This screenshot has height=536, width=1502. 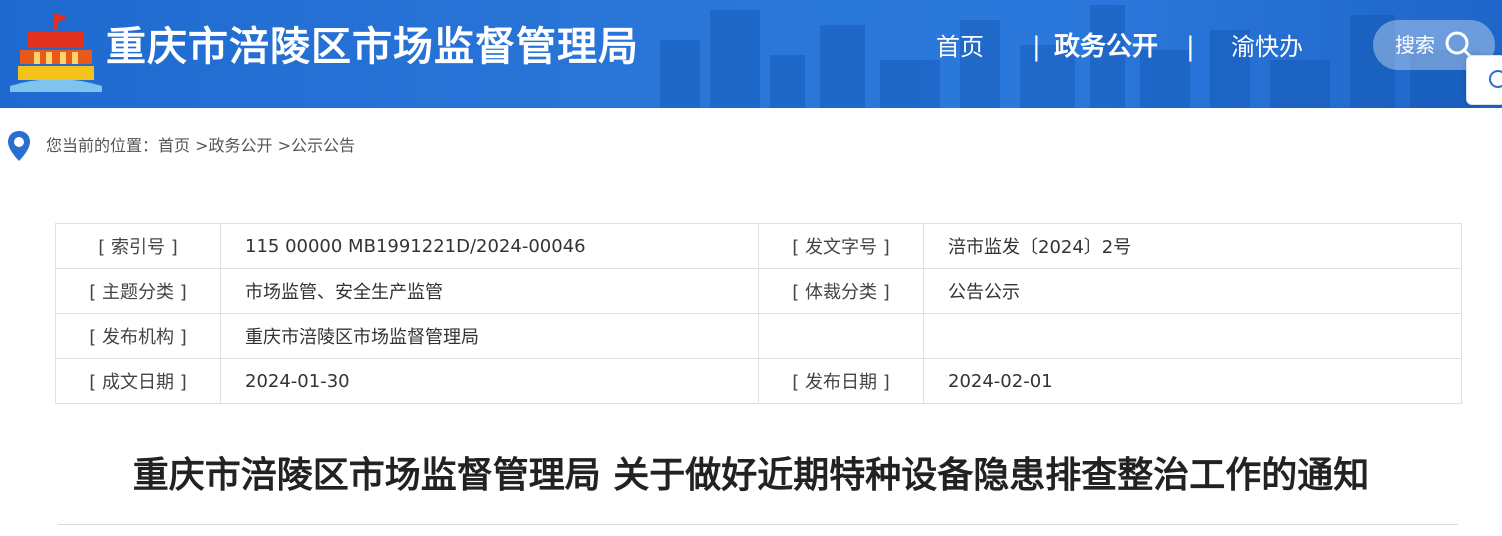 What do you see at coordinates (489, 381) in the screenshot?
I see `written-date-value: 2024-01-30` at bounding box center [489, 381].